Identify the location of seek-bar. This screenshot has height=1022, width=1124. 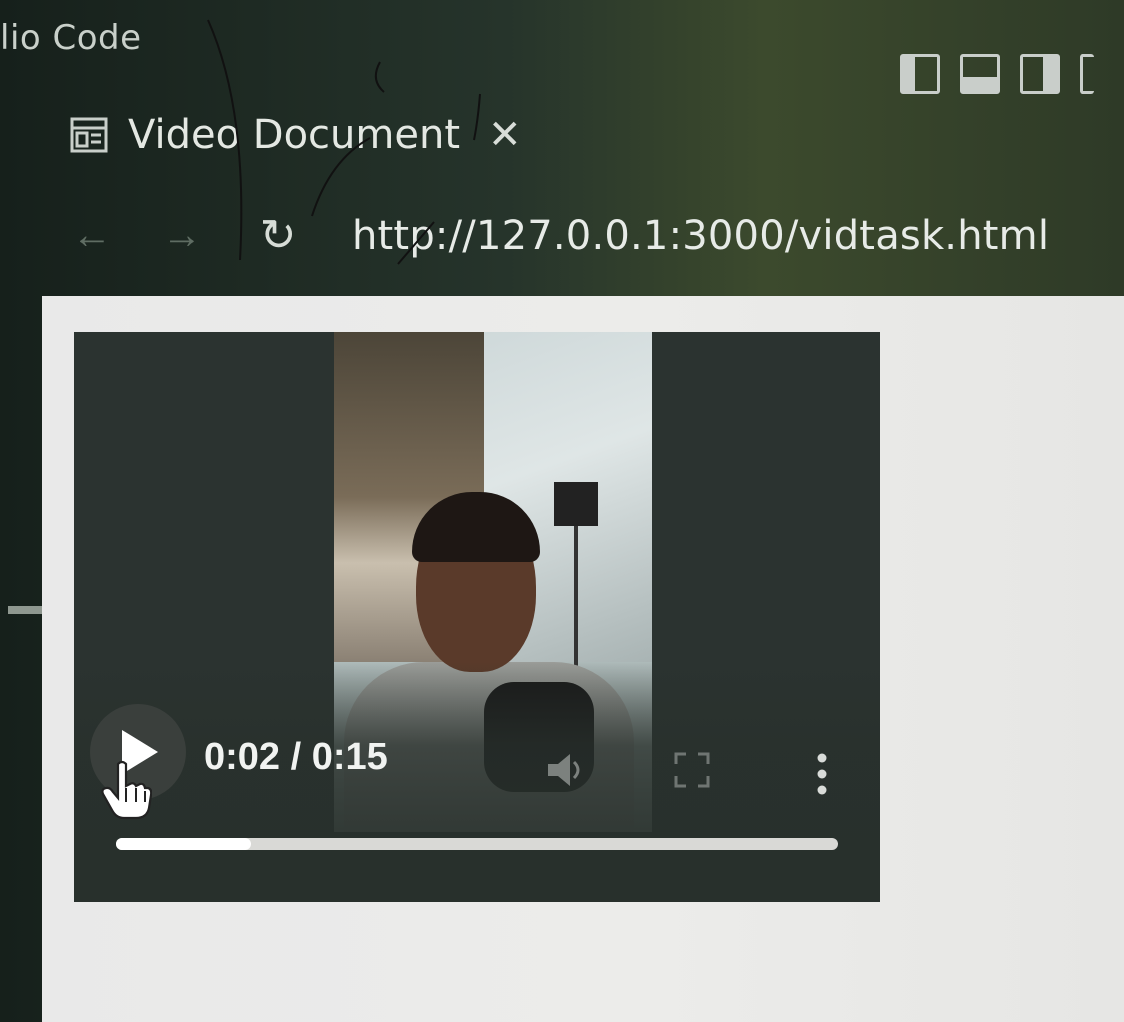
(477, 844).